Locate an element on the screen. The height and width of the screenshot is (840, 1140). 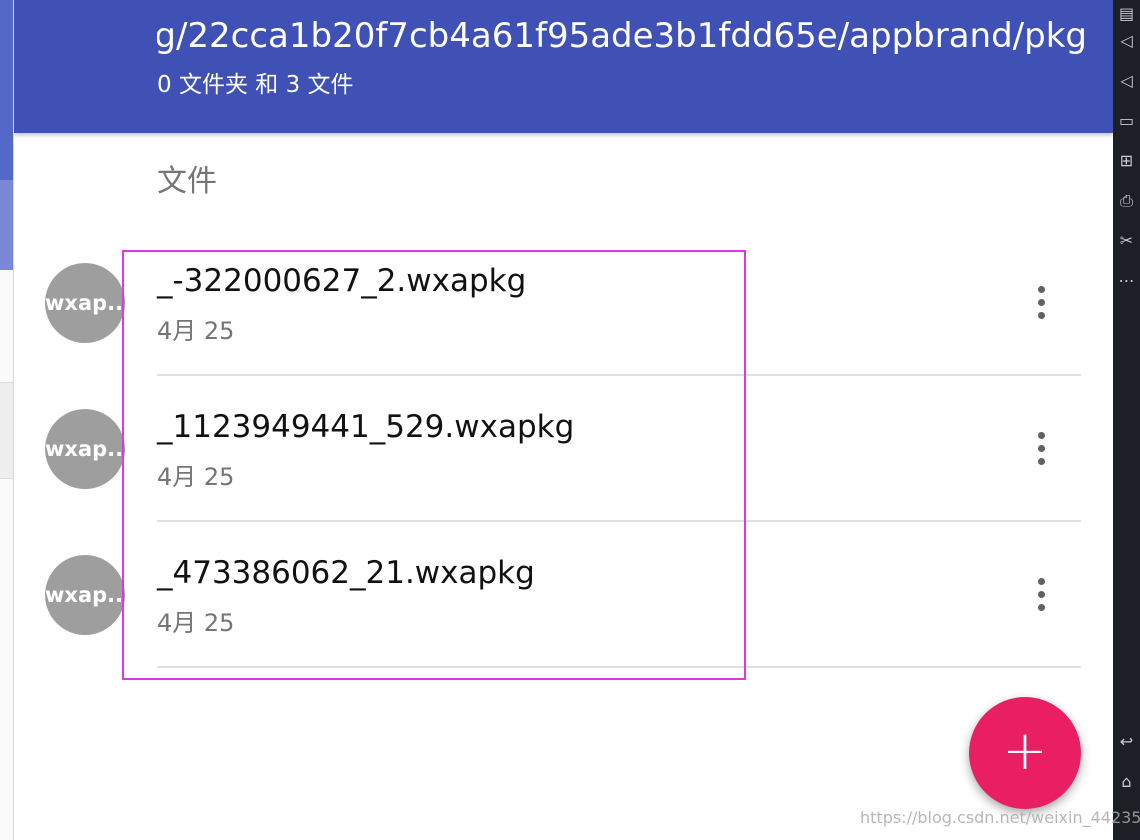
watermark-text: https://blog.csdn.net/weixin_44235150 is located at coordinates (1000, 817).